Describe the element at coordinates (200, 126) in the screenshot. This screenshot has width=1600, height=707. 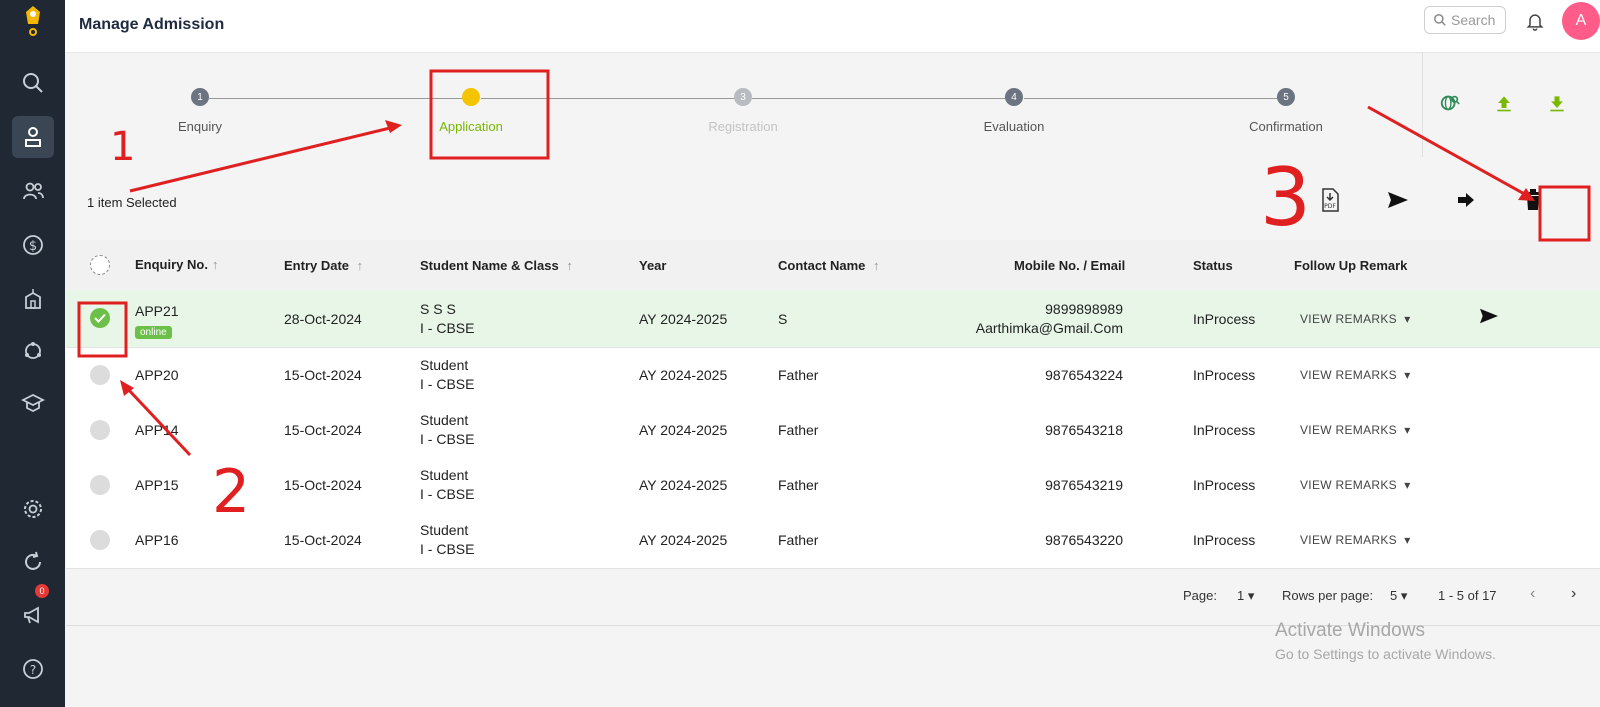
I see `step-enquiry-label: Enquiry` at that location.